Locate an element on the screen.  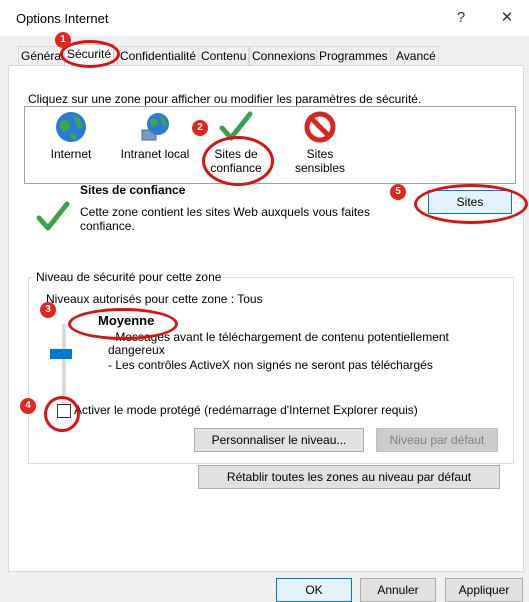
network-globe-icon is located at coordinates (155, 127).